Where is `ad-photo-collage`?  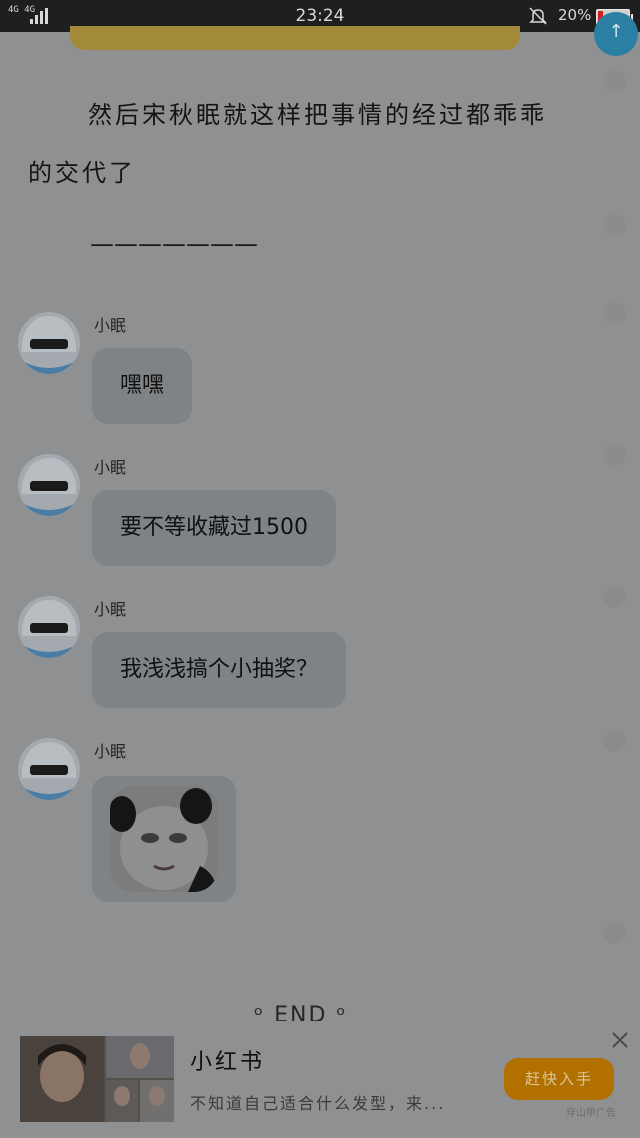 ad-photo-collage is located at coordinates (97, 1079).